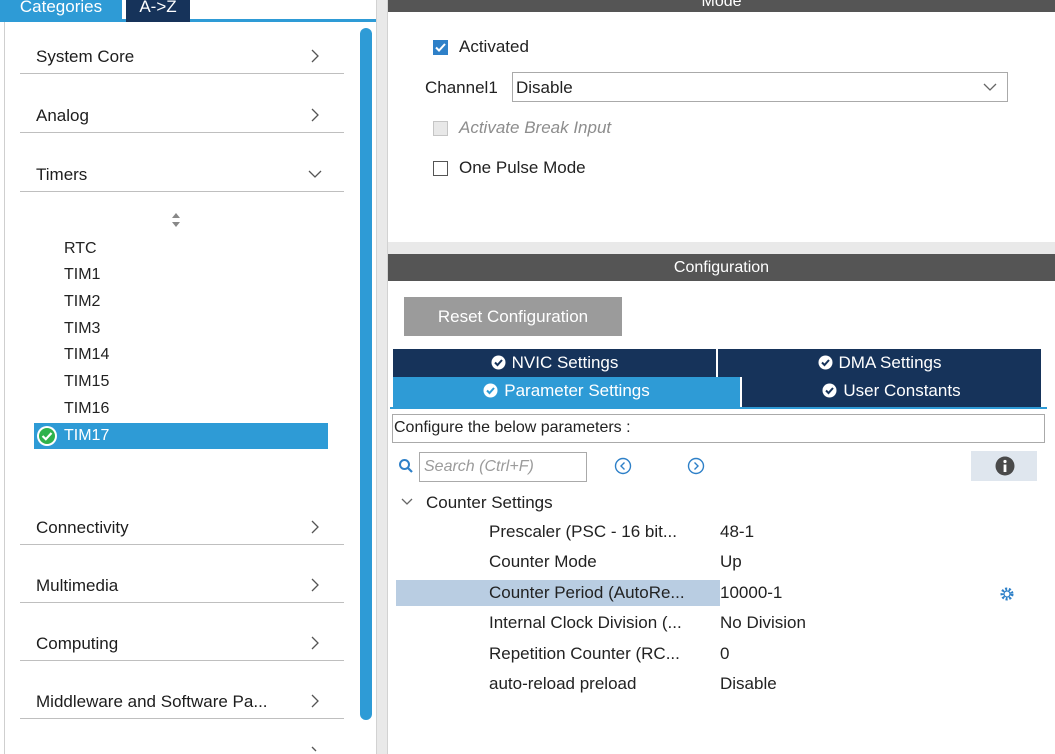 This screenshot has height=754, width=1055. I want to click on panel-splitter, so click(382, 377).